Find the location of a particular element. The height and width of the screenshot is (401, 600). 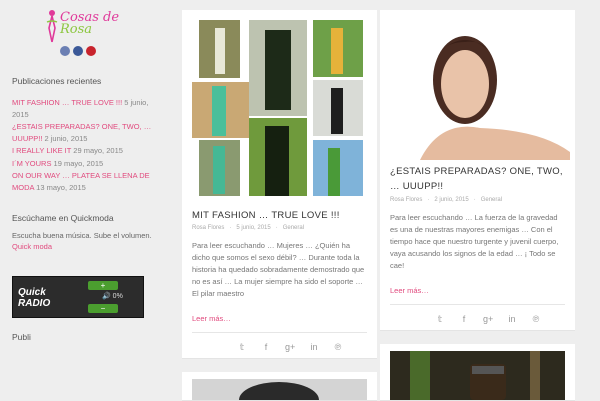

recent-post-date: 13 mayo, 2015 is located at coordinates (60, 187).